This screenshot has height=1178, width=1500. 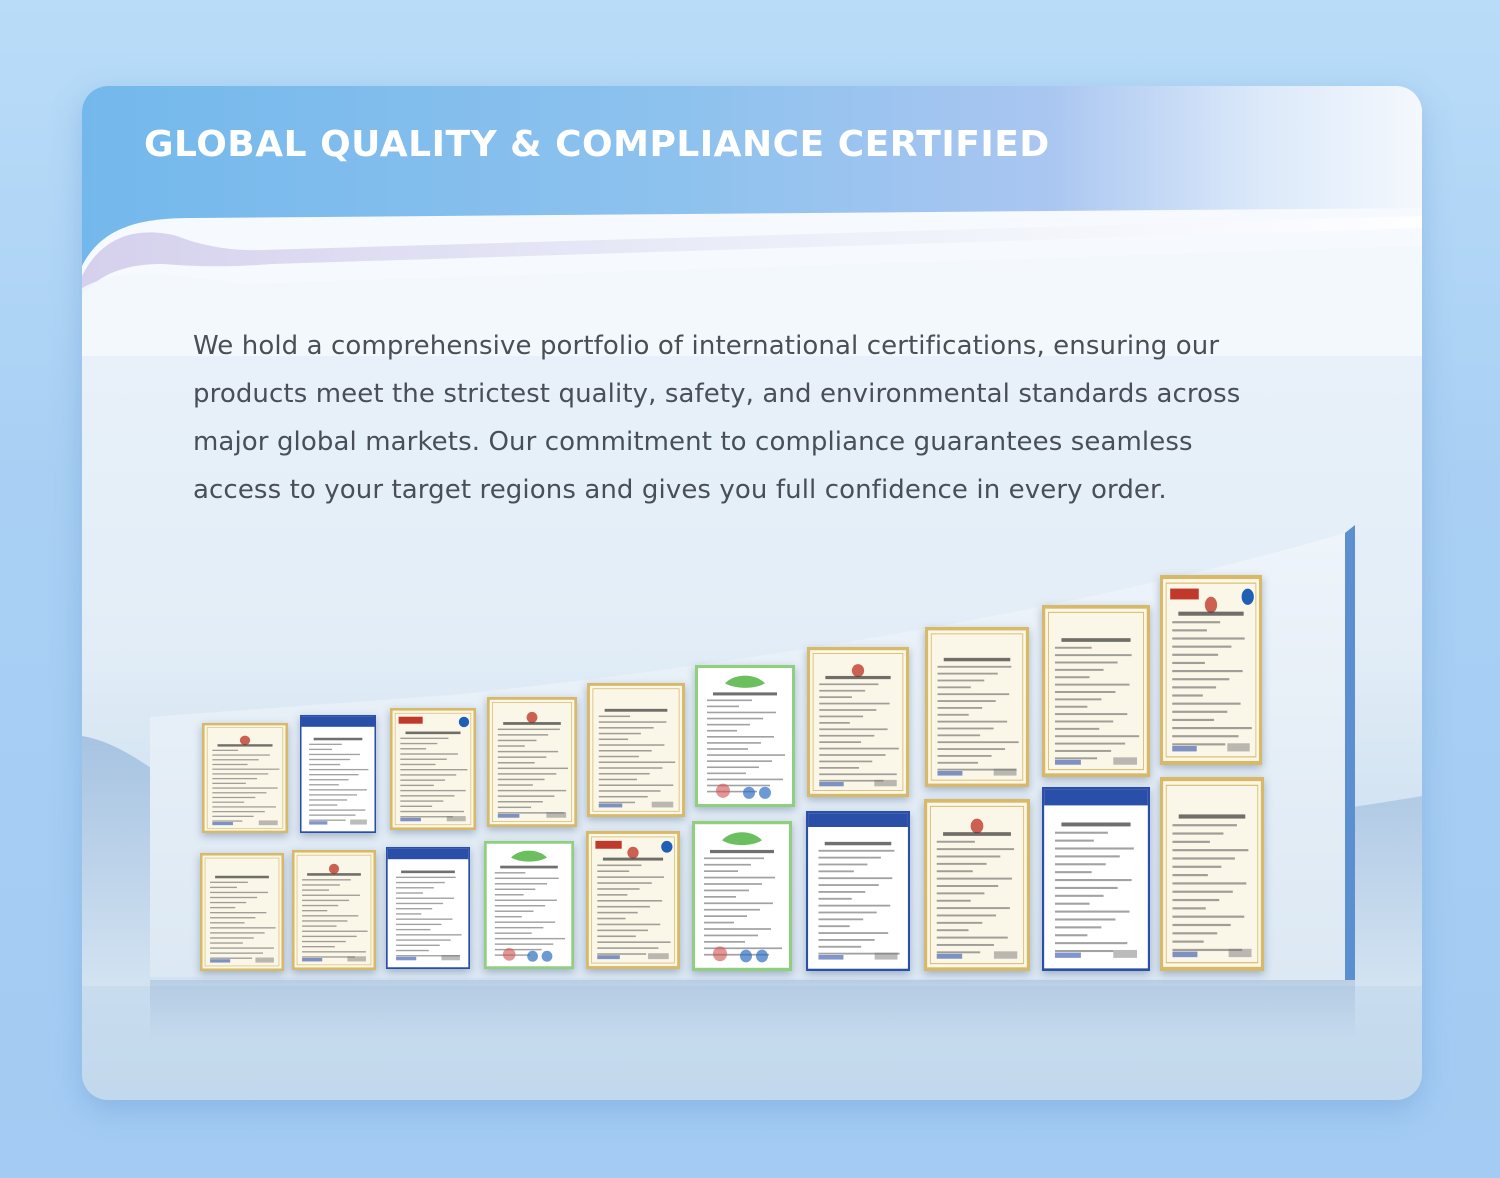 What do you see at coordinates (338, 774) in the screenshot?
I see `ce-certificate-blue-header-icon` at bounding box center [338, 774].